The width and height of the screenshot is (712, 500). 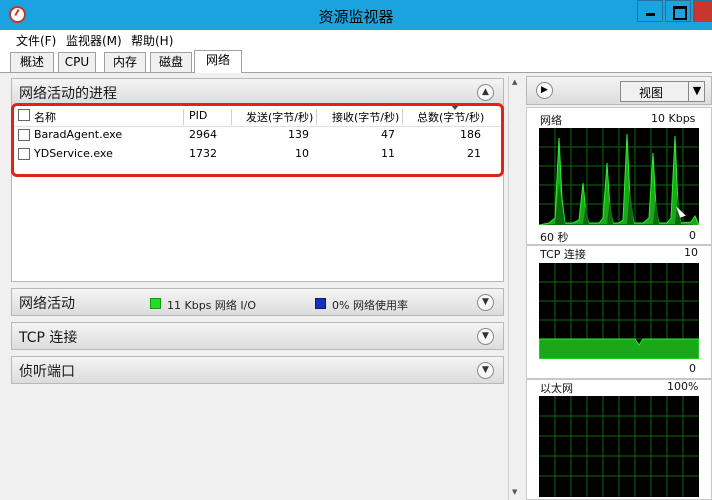 I want to click on scroll-up-icon: ▲, so click(x=514, y=82).